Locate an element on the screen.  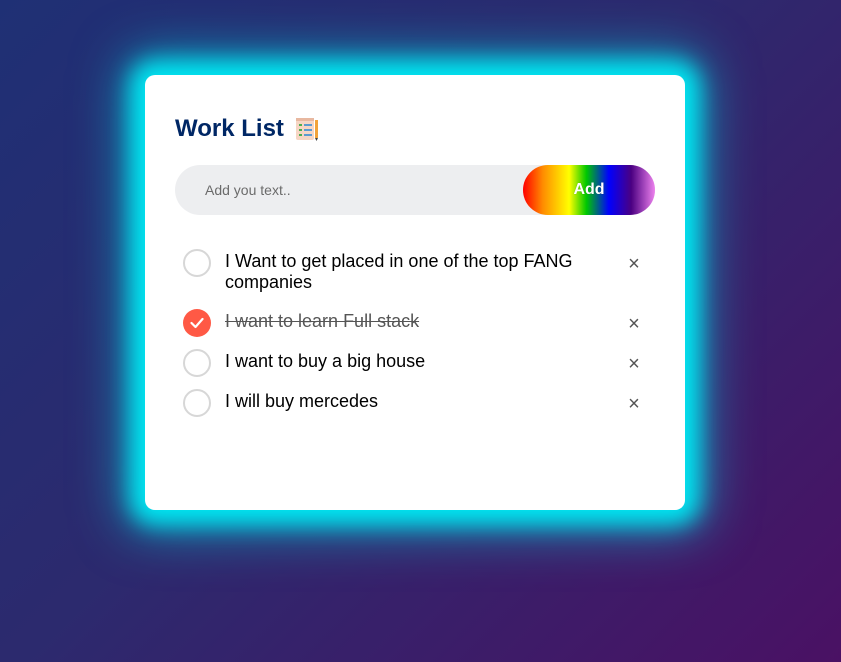
check-mark-icon is located at coordinates (197, 323).